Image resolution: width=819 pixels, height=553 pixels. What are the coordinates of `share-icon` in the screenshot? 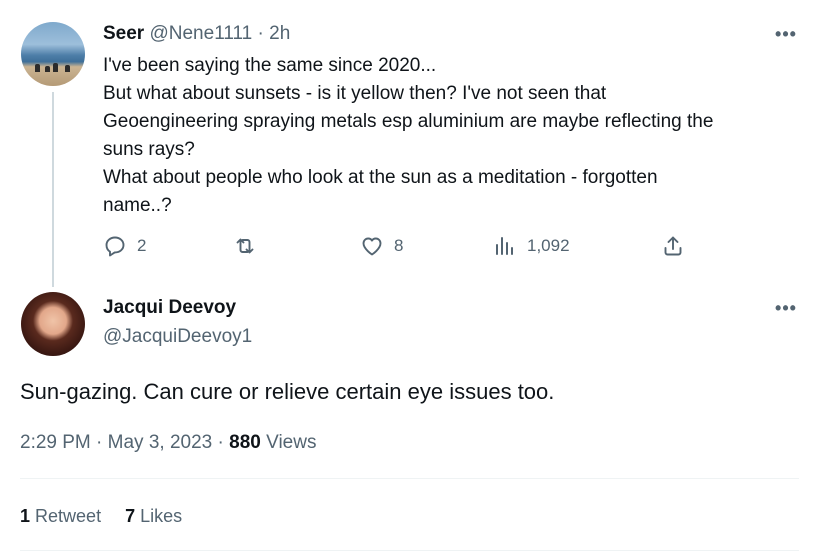 It's located at (673, 246).